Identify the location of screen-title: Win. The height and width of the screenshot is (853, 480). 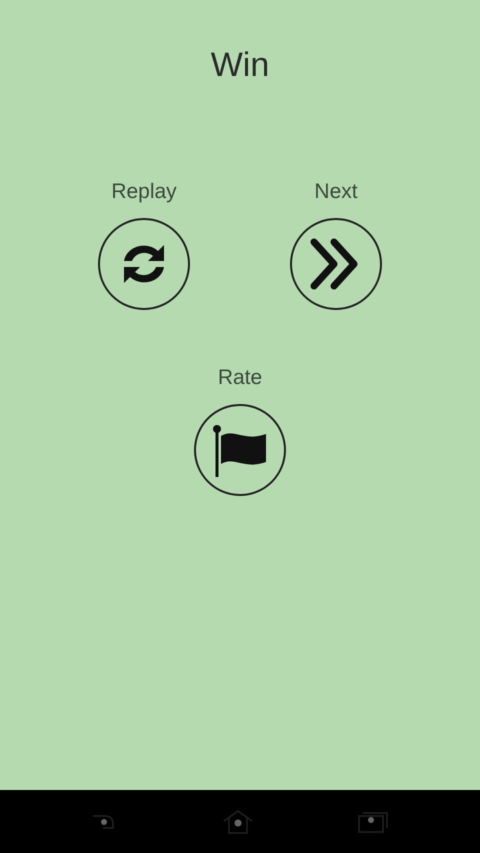
(240, 65).